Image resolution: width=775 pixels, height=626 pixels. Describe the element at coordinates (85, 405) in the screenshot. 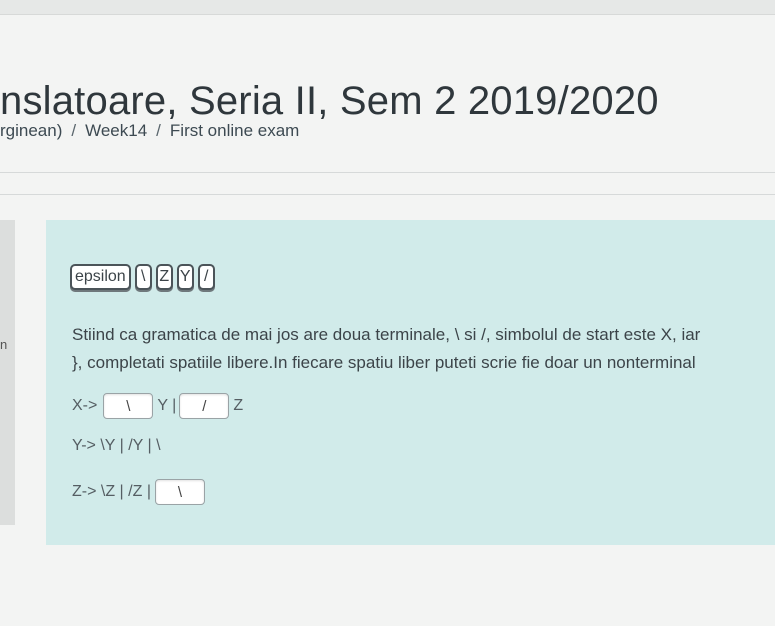

I see `rule-prefix: X->` at that location.